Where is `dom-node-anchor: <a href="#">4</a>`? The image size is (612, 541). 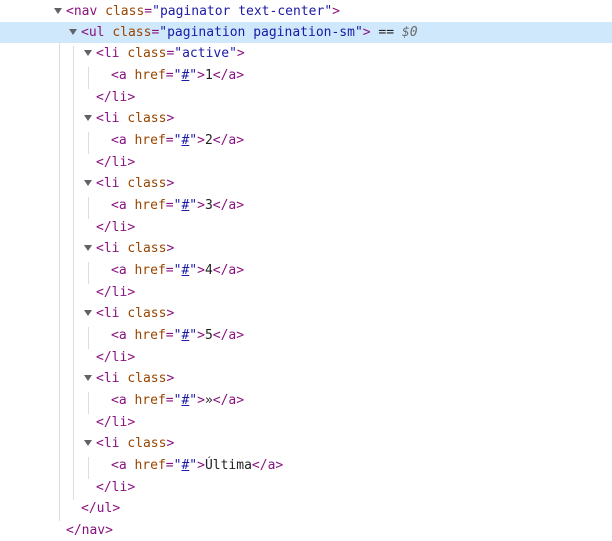
dom-node-anchor: <a href="#">4</a> is located at coordinates (306, 270).